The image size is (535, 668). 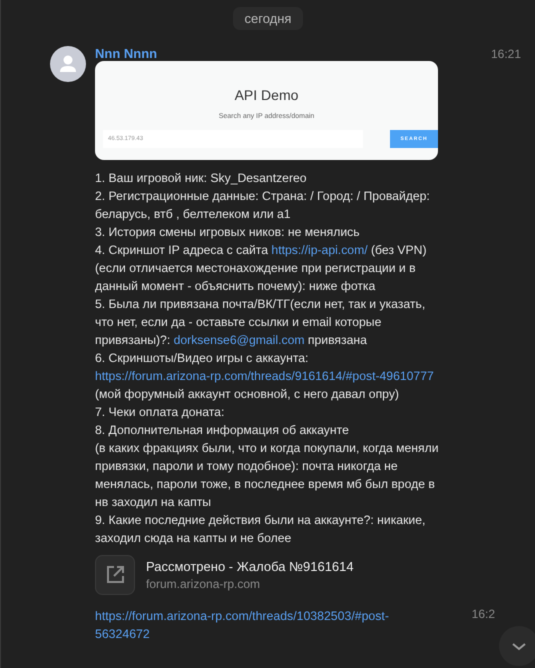 I want to click on message-paragraph: 2. Регистрационные данные: Страна: / Город: / Провайдер: беларусь, втб , белтелеком или а1, so click(x=263, y=205).